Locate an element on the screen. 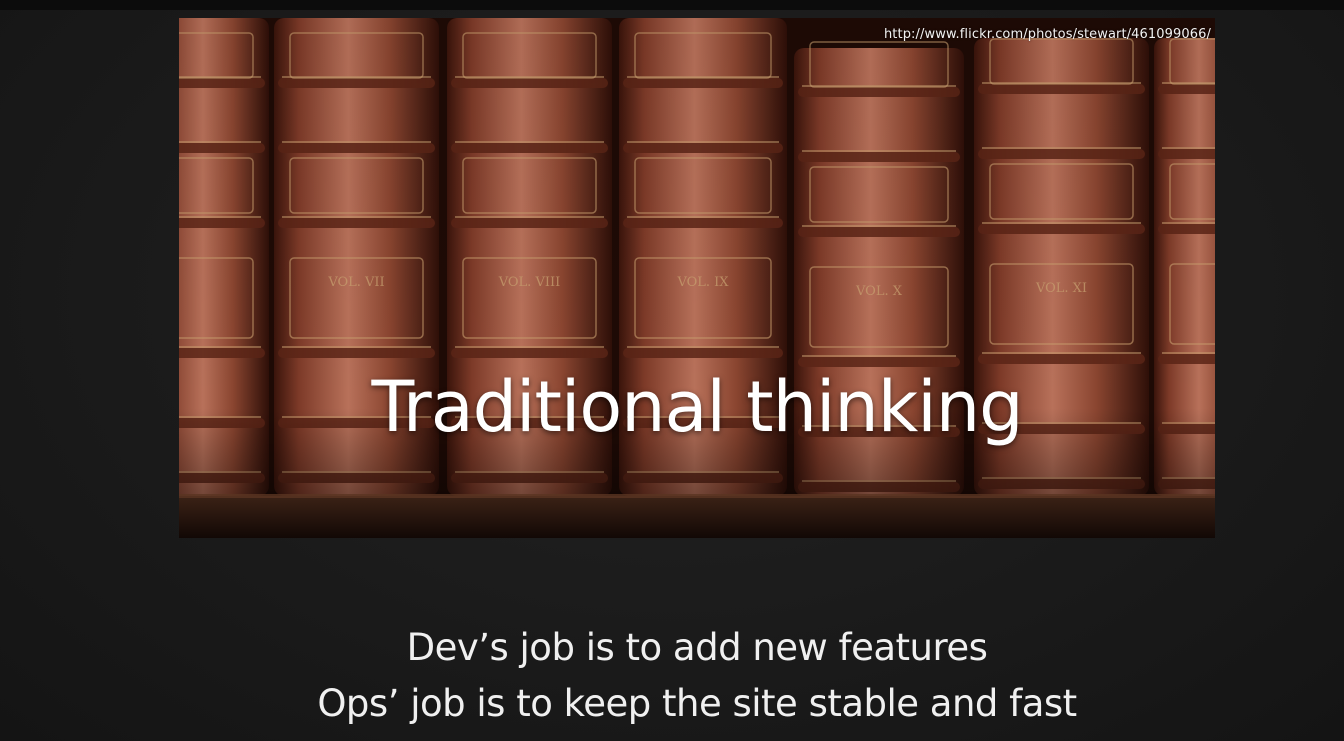 The image size is (1344, 741). top-bar is located at coordinates (672, 5).